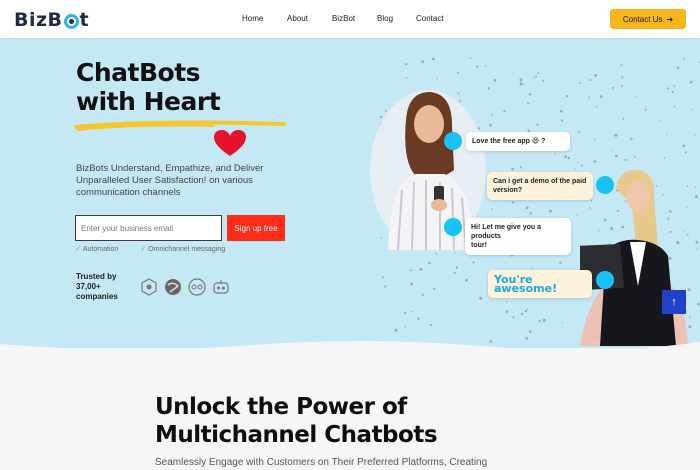 The image size is (700, 470). Describe the element at coordinates (252, 18) in the screenshot. I see `nav-home: Home` at that location.